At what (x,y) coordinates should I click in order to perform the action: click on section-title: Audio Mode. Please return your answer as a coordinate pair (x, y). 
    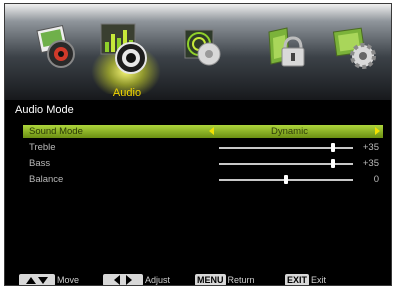
    Looking at the image, I should click on (44, 110).